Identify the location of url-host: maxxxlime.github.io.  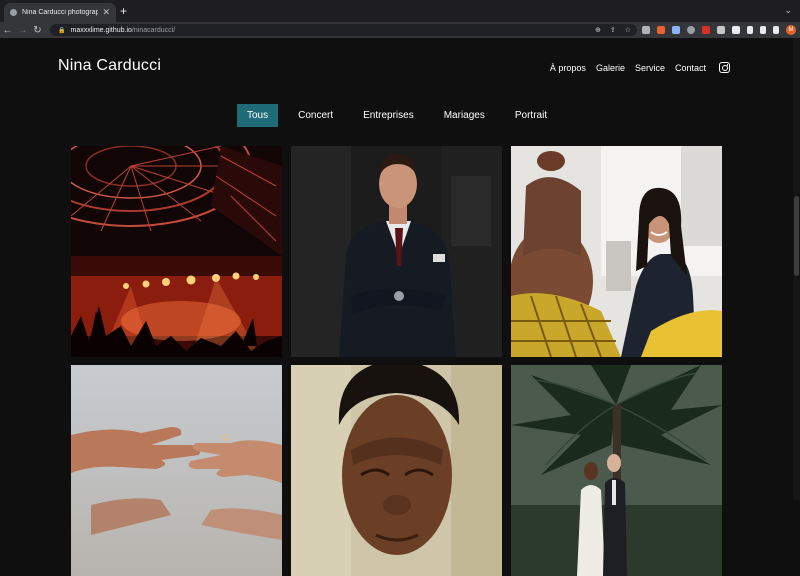
(101, 30).